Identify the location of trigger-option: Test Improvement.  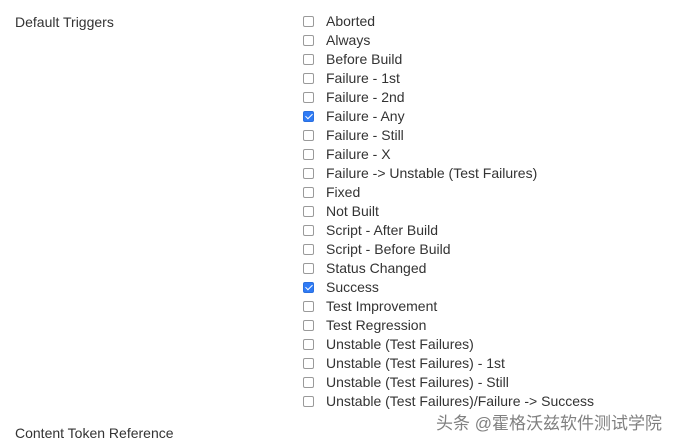
(448, 306).